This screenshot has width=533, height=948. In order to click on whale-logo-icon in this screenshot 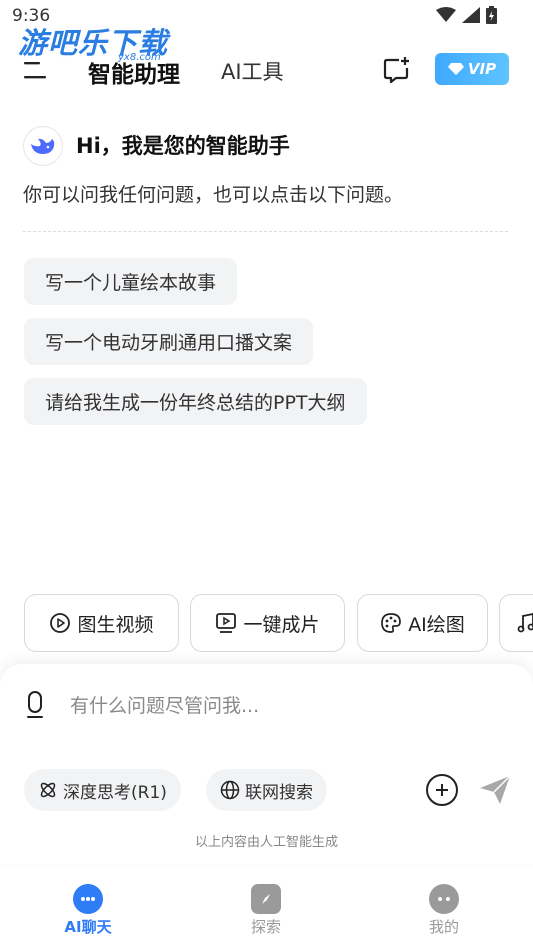, I will do `click(43, 146)`.